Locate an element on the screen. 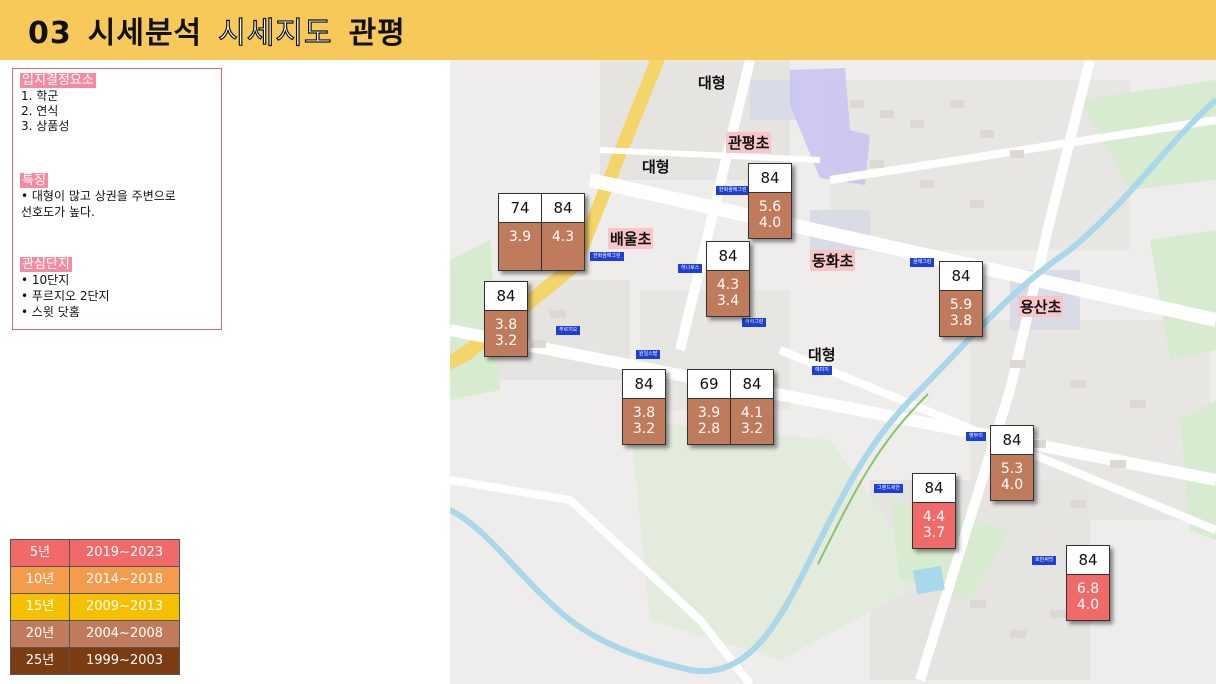 The height and width of the screenshot is (684, 1216). card-price-low: 3.4 is located at coordinates (728, 301).